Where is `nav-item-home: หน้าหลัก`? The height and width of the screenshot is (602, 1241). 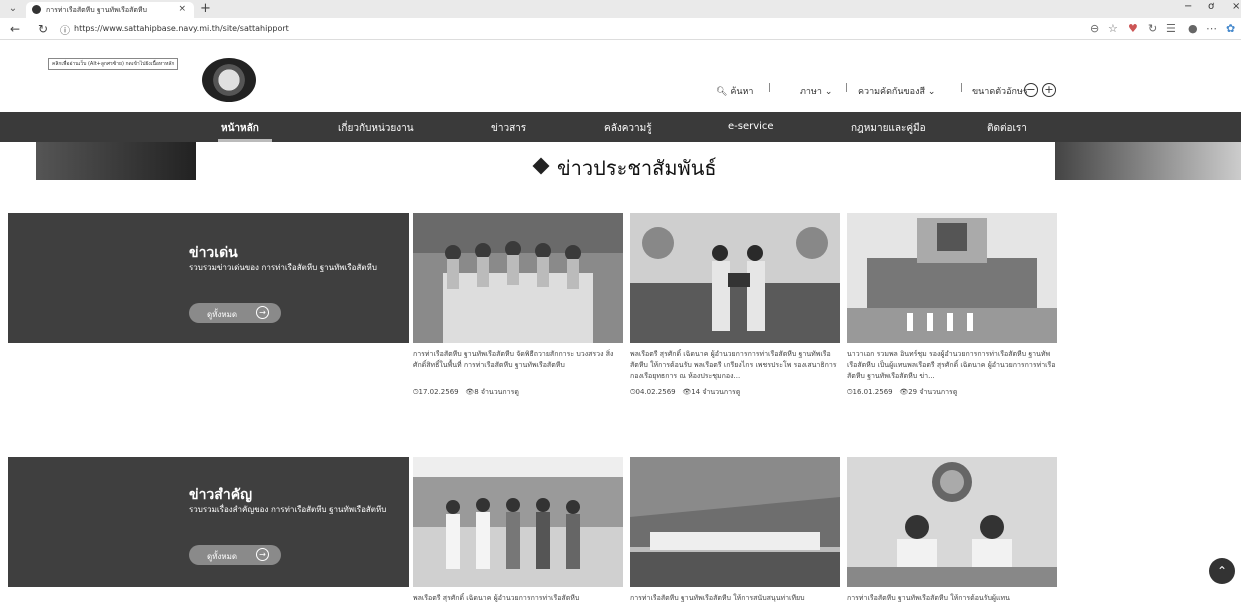
nav-item-home: หน้าหลัก is located at coordinates (240, 128).